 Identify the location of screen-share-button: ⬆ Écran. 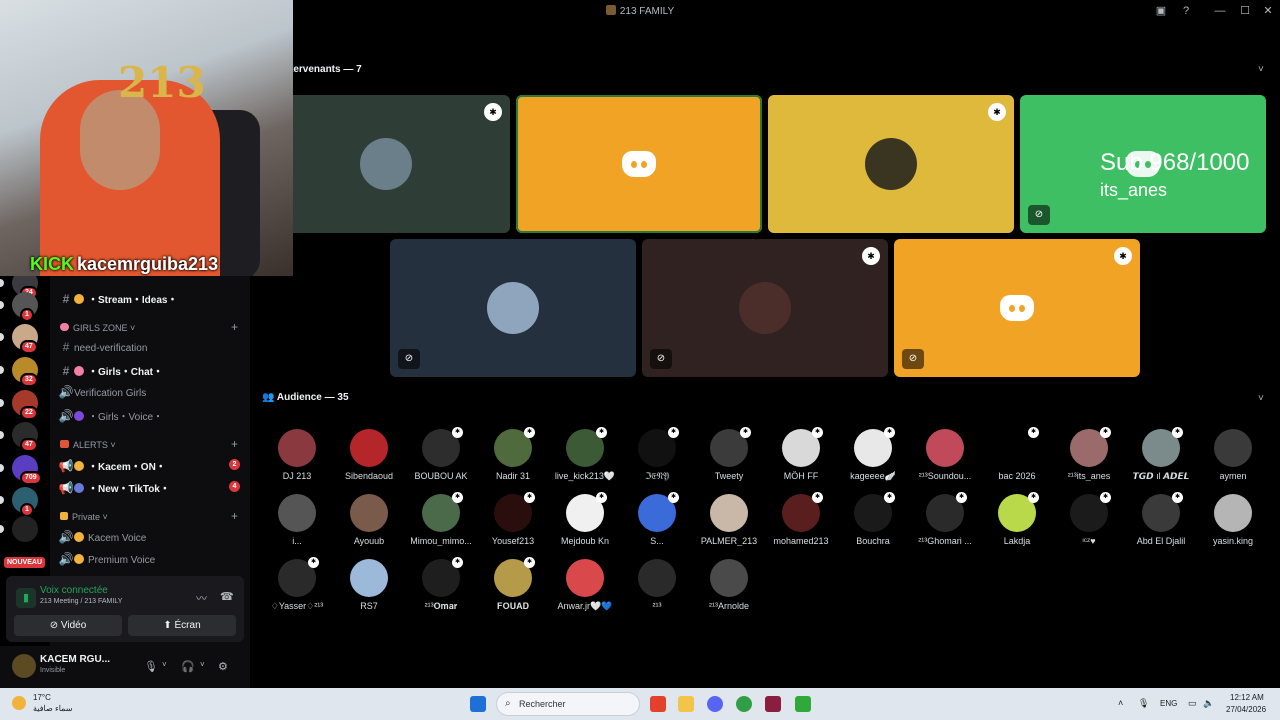
(182, 625).